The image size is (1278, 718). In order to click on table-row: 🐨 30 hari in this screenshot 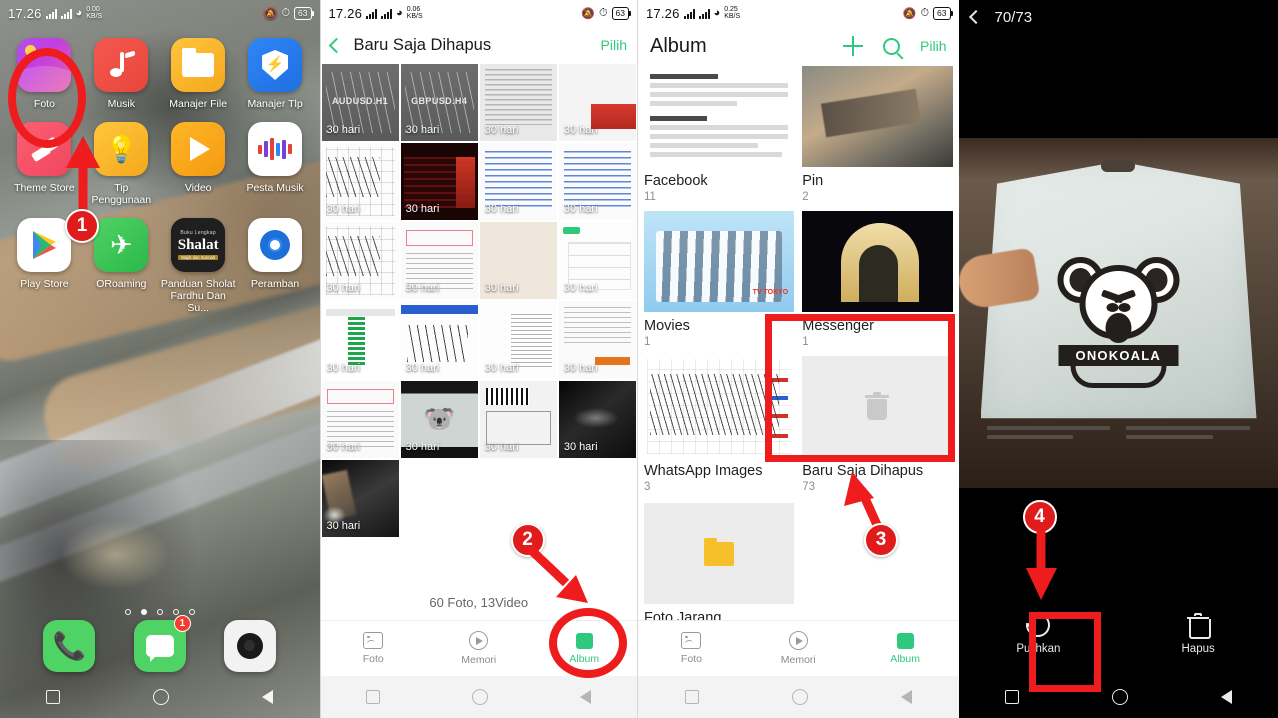, I will do `click(439, 419)`.